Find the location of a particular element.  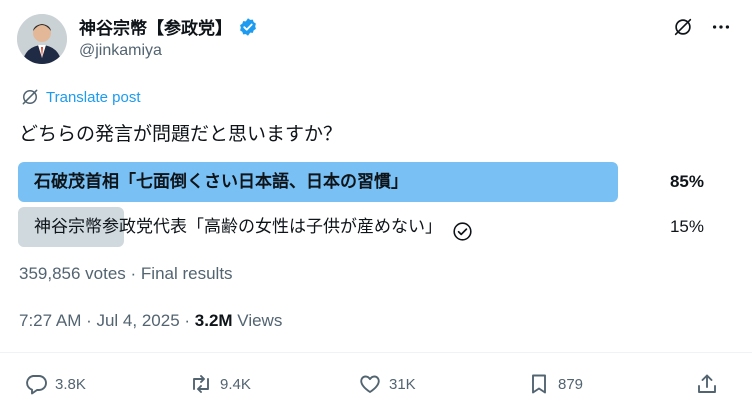

heart-icon is located at coordinates (370, 384).